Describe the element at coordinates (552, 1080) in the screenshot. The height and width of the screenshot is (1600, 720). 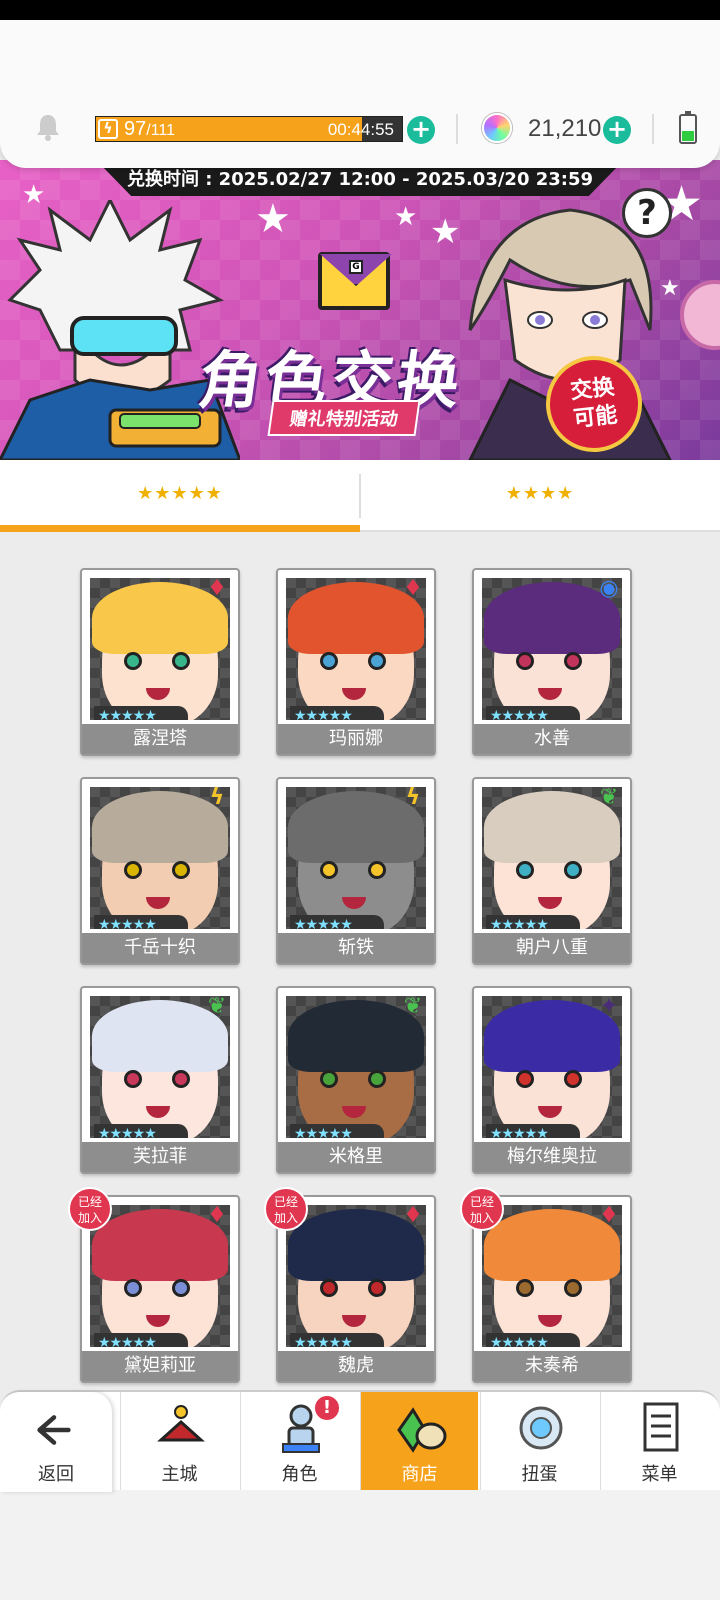
I see `character-card: ★★★★★ ✦ 梅尔维奥拉` at that location.